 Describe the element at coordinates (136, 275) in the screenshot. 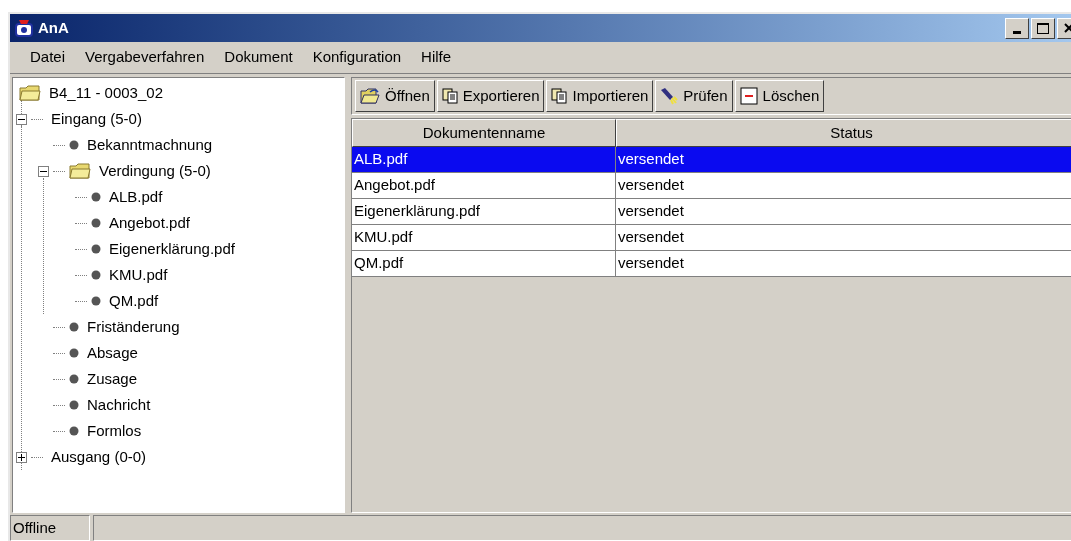

I see `tree-item: KMU.pdf` at that location.